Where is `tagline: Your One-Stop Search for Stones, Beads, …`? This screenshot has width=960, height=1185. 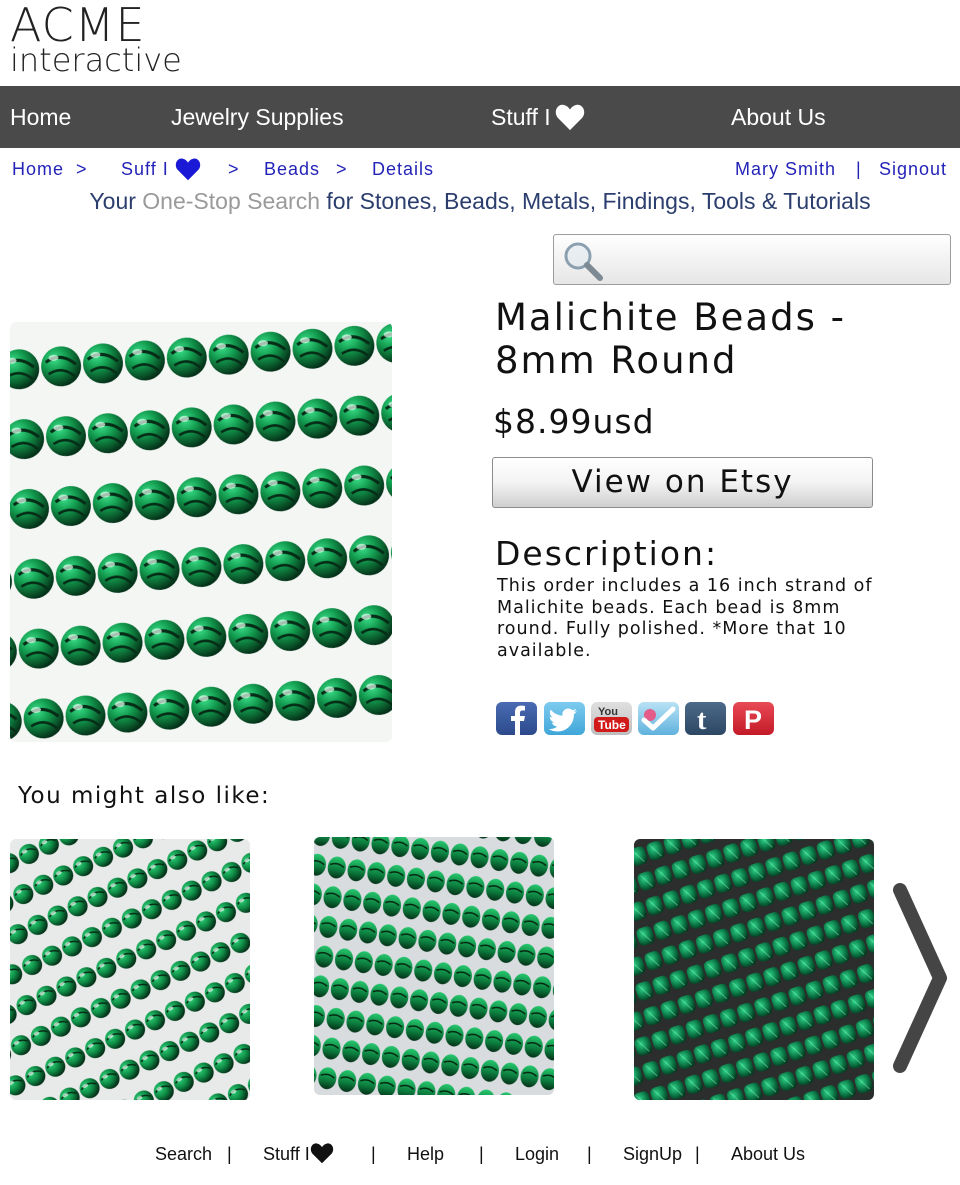
tagline: Your One-Stop Search for Stones, Beads, … is located at coordinates (480, 201).